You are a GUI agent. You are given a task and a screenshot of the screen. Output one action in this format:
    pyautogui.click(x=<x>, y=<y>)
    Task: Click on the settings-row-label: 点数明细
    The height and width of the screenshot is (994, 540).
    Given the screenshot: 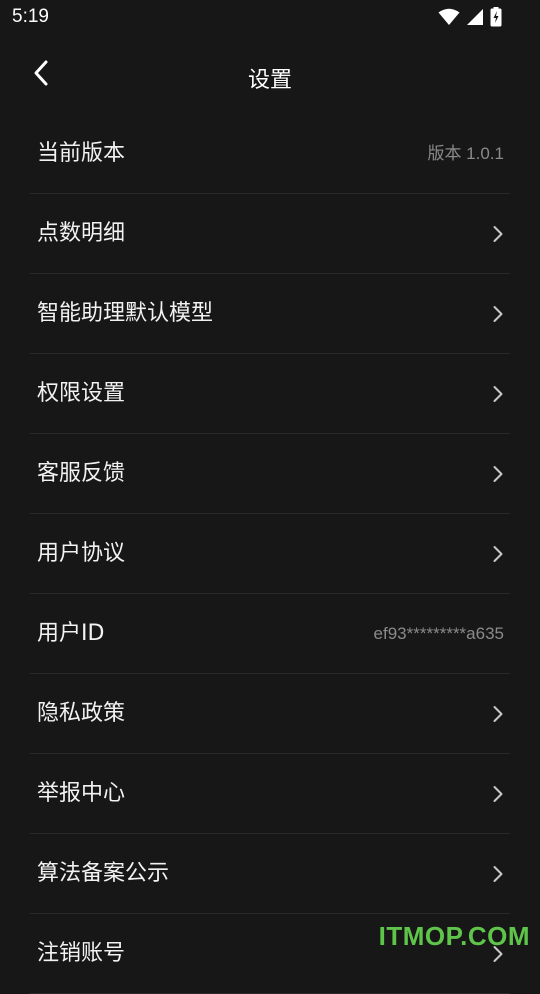 What is the action you would take?
    pyautogui.click(x=81, y=233)
    